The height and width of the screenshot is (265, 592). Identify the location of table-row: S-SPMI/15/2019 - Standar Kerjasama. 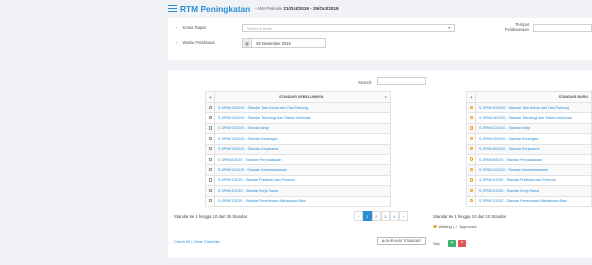
(298, 149).